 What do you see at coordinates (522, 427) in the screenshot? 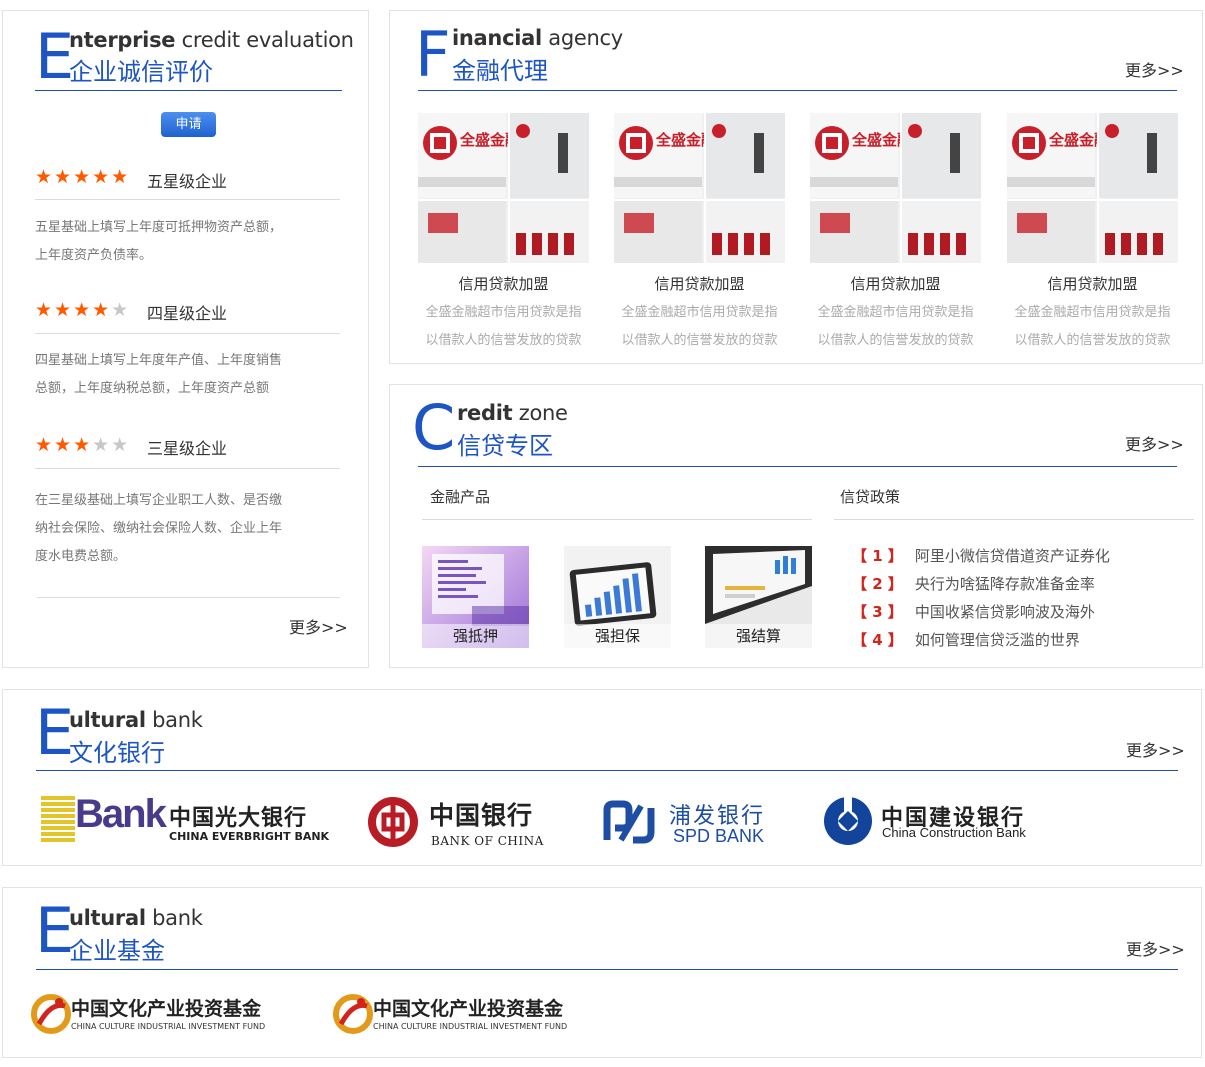
I see `credit-section-header: C redit zone 信贷专区` at bounding box center [522, 427].